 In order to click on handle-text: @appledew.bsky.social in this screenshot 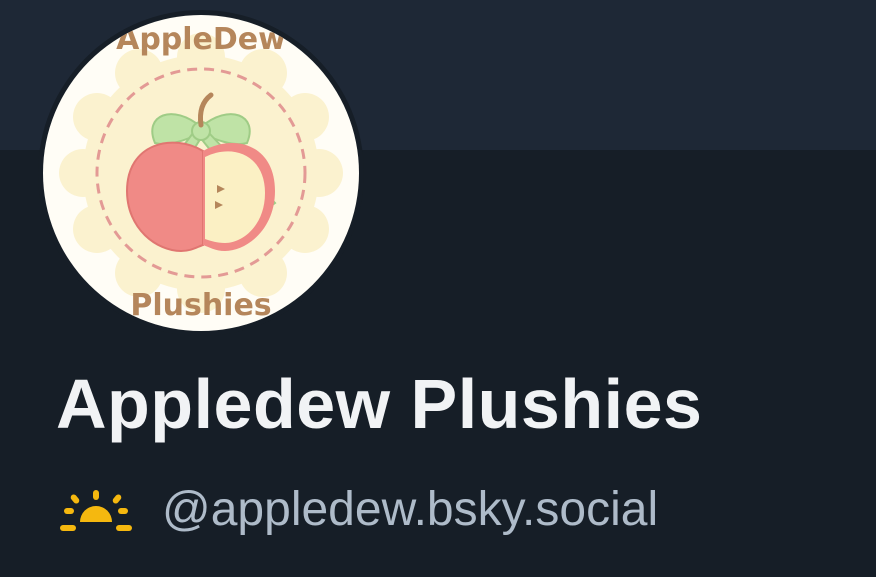, I will do `click(410, 510)`.